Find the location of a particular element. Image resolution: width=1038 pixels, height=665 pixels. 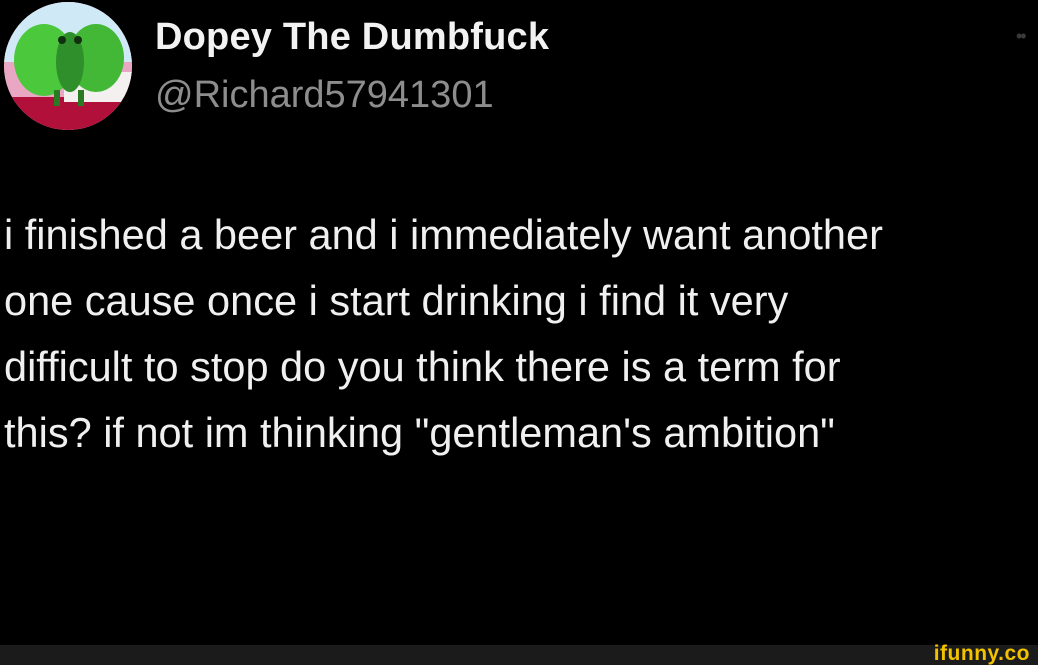

watermark-bar is located at coordinates (519, 655).